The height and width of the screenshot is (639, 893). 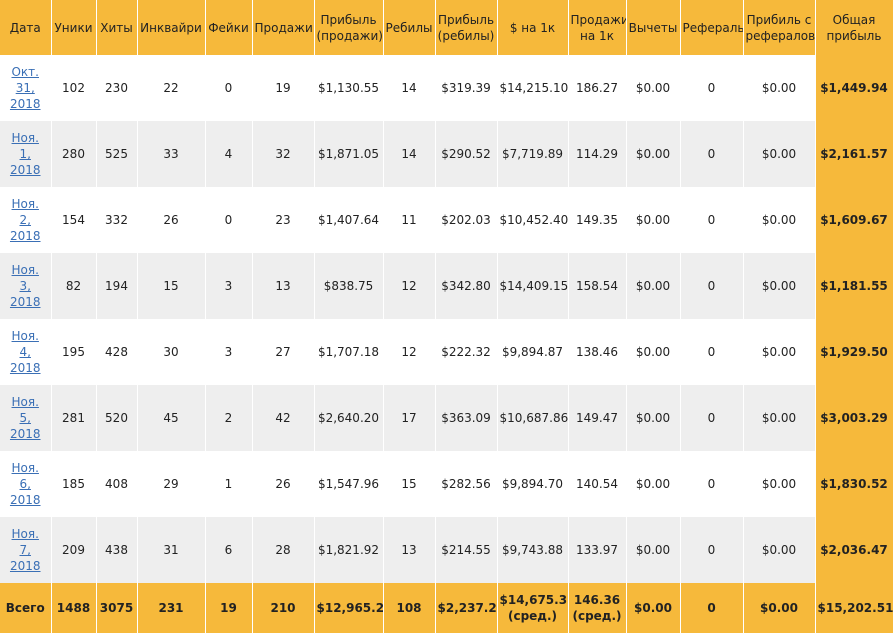 I want to click on date-link: Ноя. 3, 2018, so click(x=25, y=286).